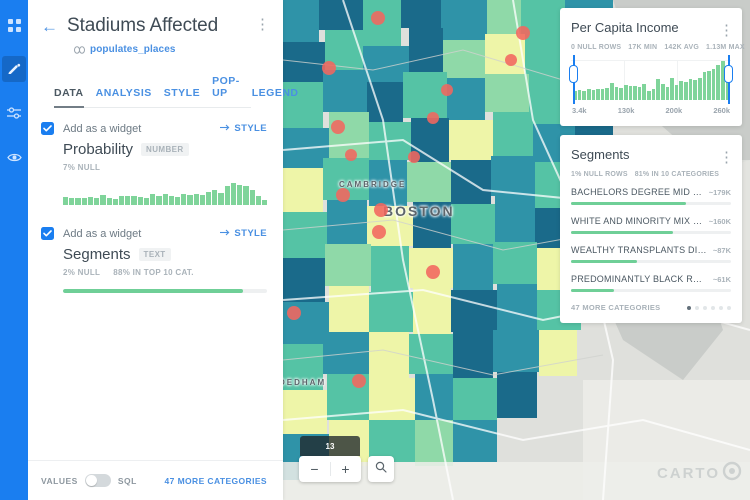 Image resolution: width=750 pixels, height=500 pixels. Describe the element at coordinates (14, 25) in the screenshot. I see `rail-item-layers` at that location.